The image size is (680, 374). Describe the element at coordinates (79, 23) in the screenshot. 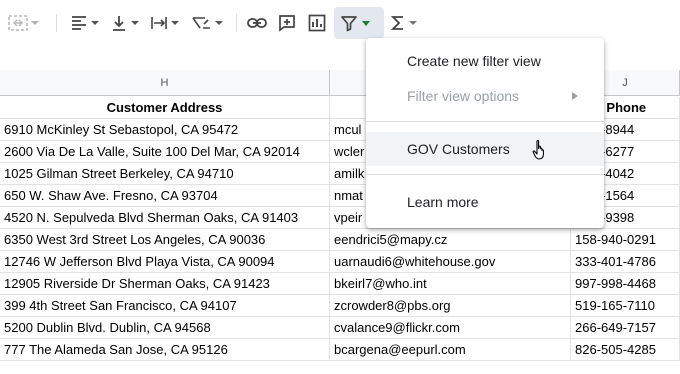

I see `align-horizontal-icon` at that location.